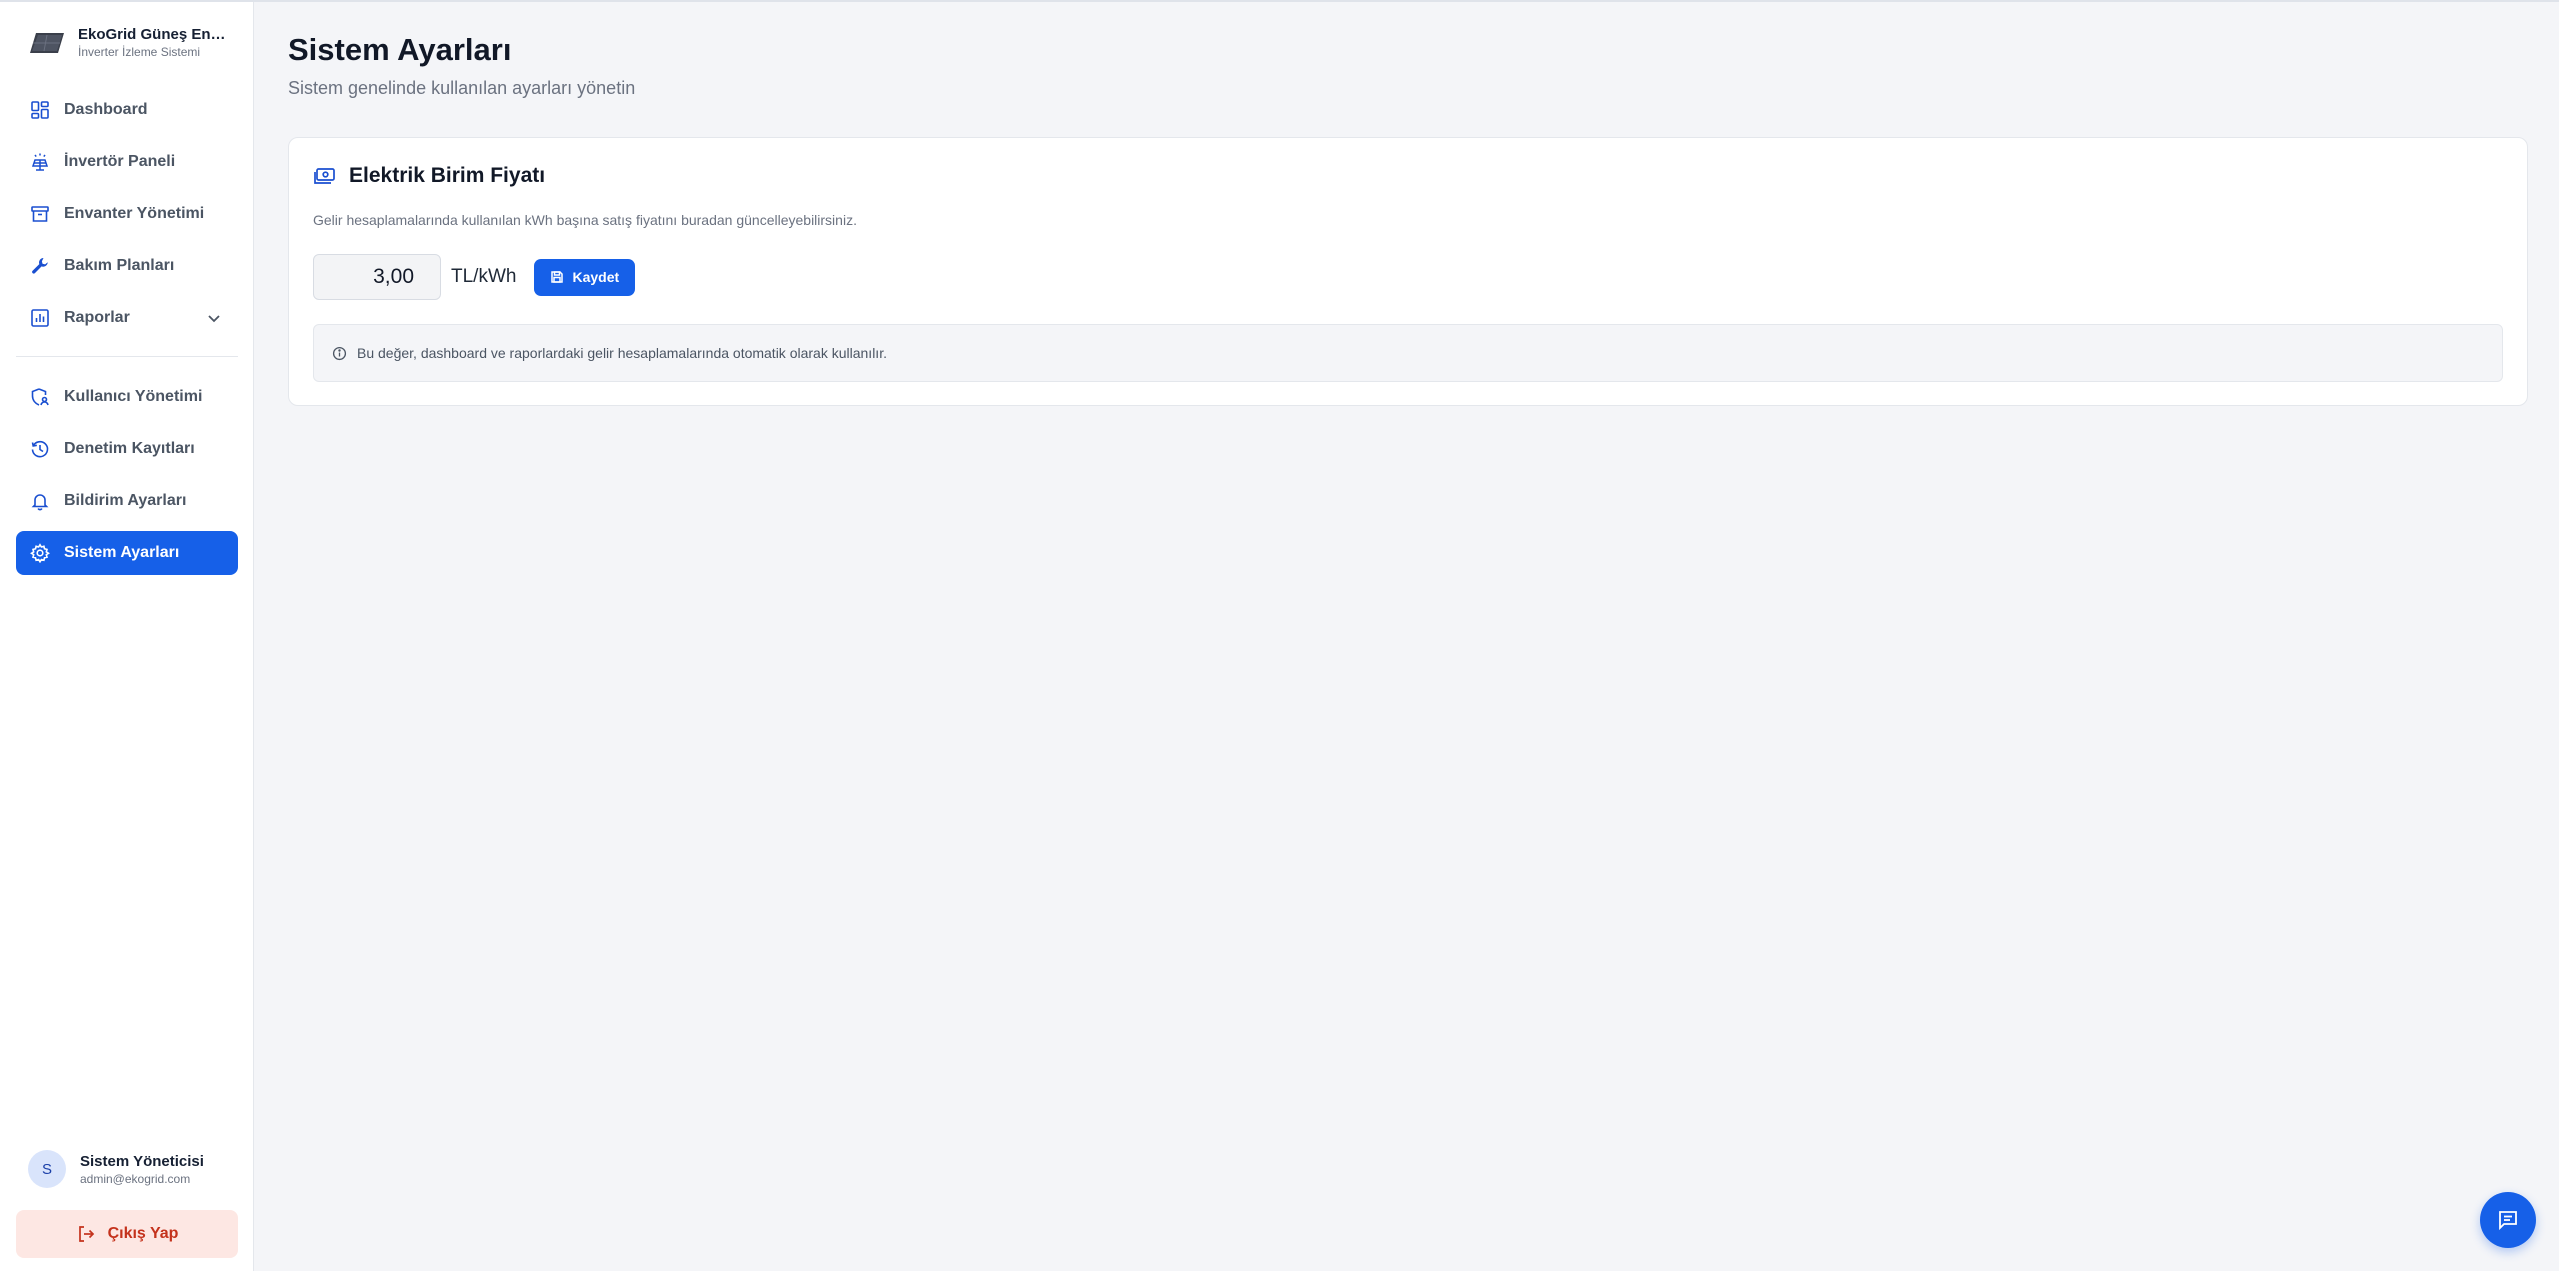 The height and width of the screenshot is (1271, 2559). Describe the element at coordinates (324, 176) in the screenshot. I see `money-icon` at that location.